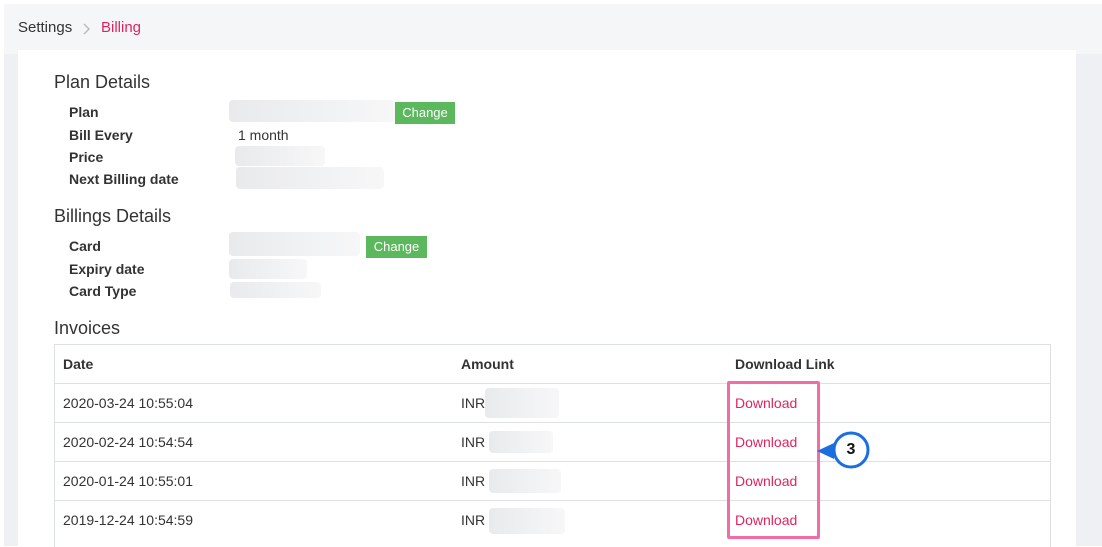 The width and height of the screenshot is (1102, 547). What do you see at coordinates (87, 328) in the screenshot?
I see `invoices-title: Invoices` at bounding box center [87, 328].